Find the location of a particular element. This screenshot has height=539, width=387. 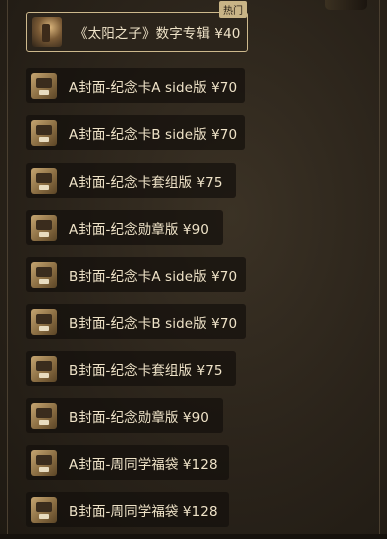

option-label: A封面-纪念卡B side版 ¥70 is located at coordinates (153, 134).